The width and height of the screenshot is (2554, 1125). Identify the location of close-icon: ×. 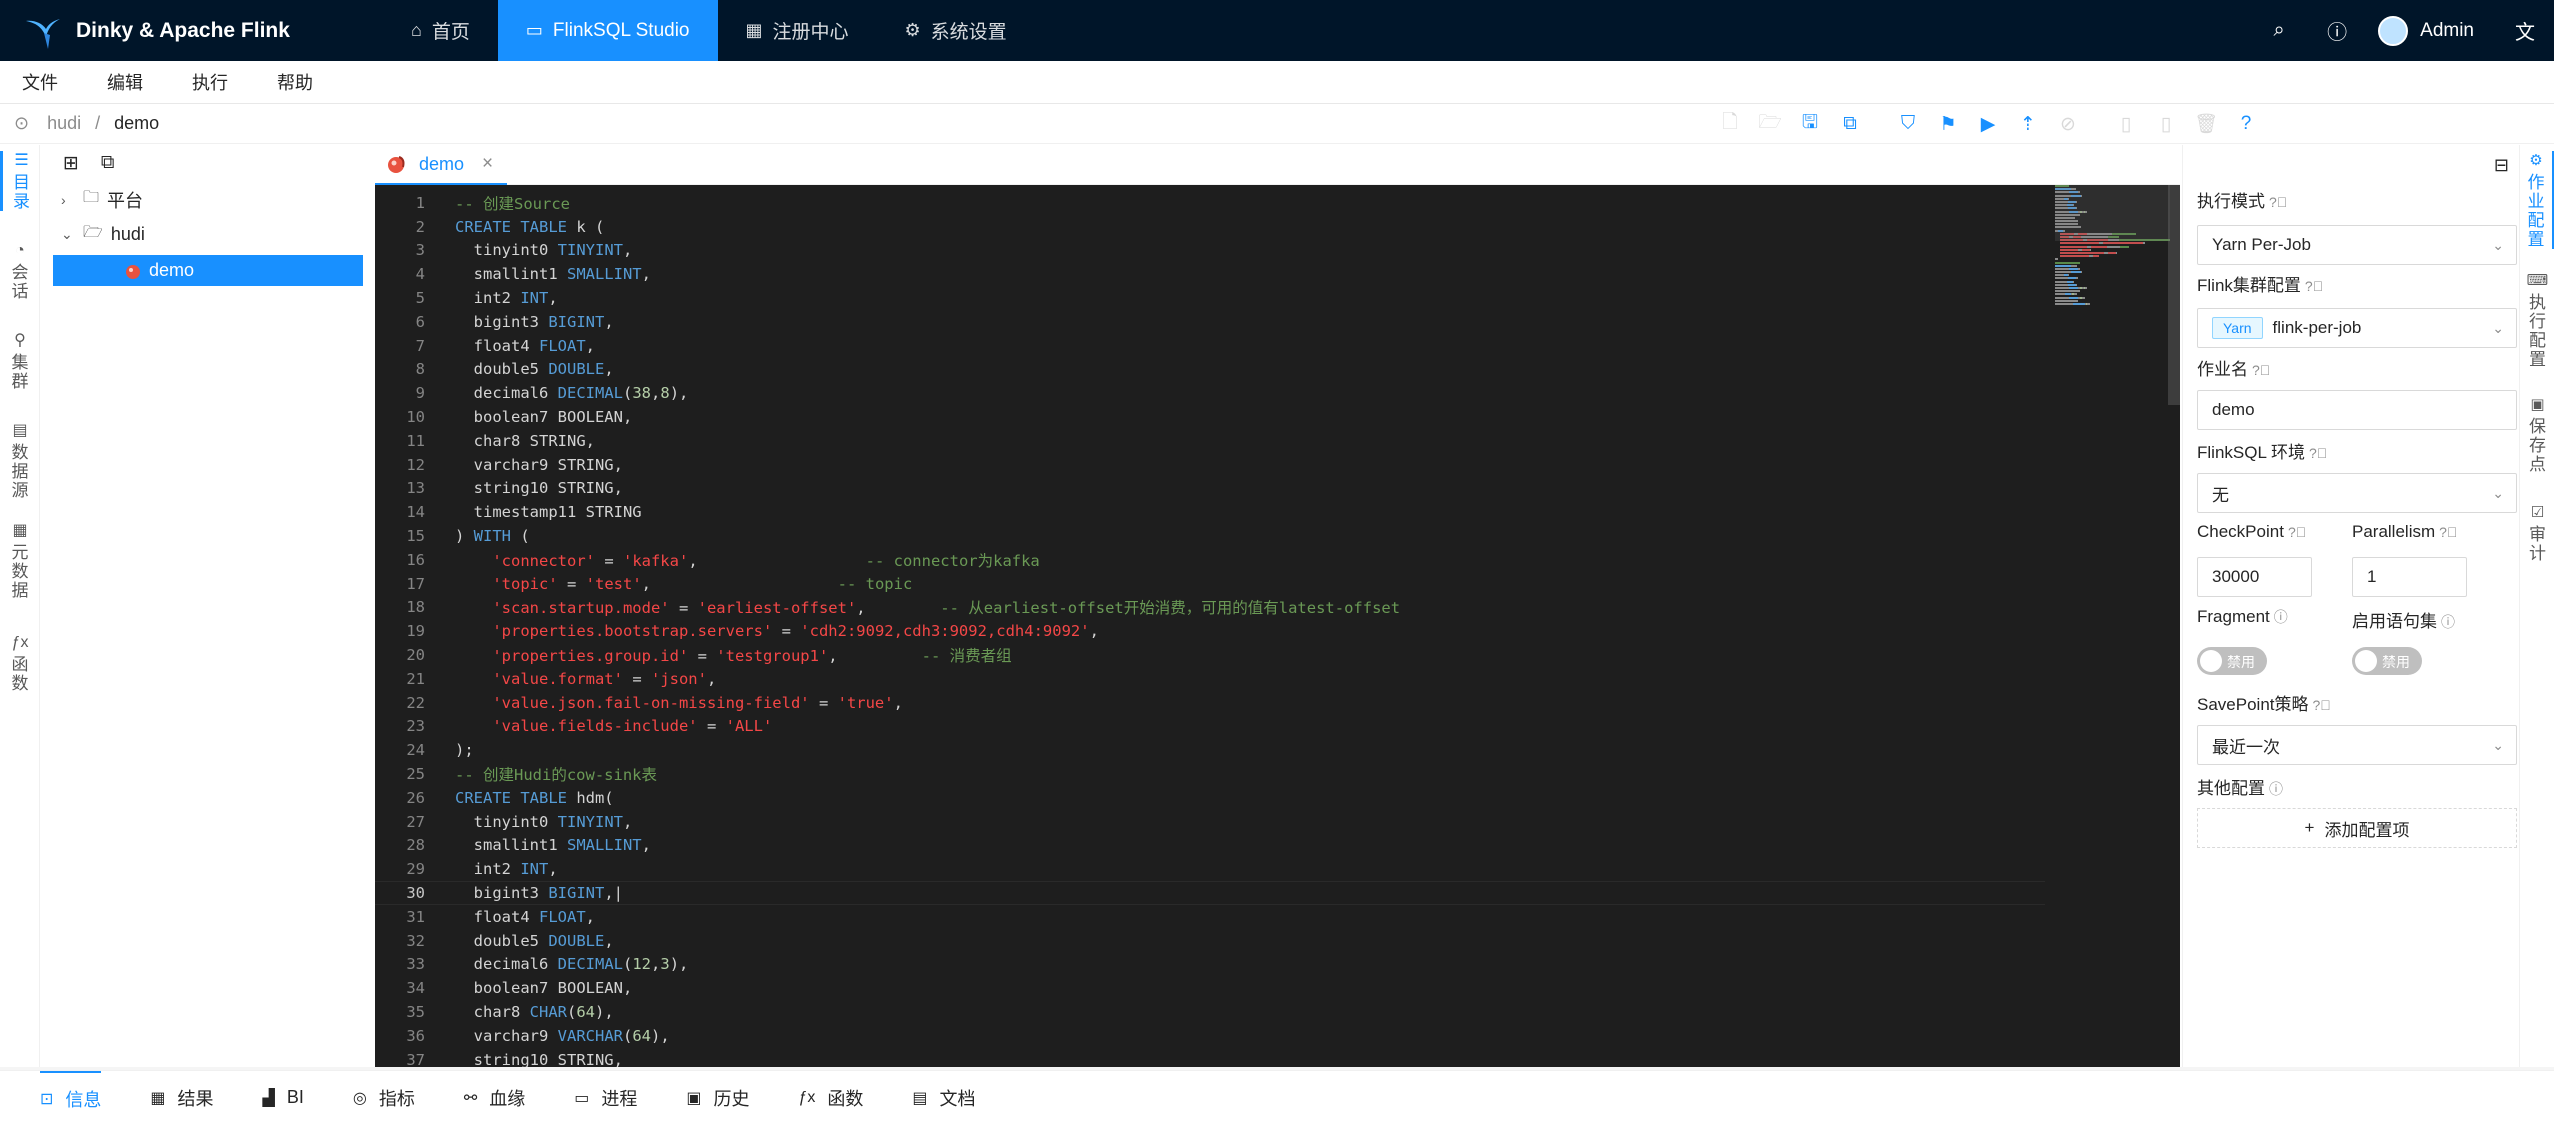
(487, 164).